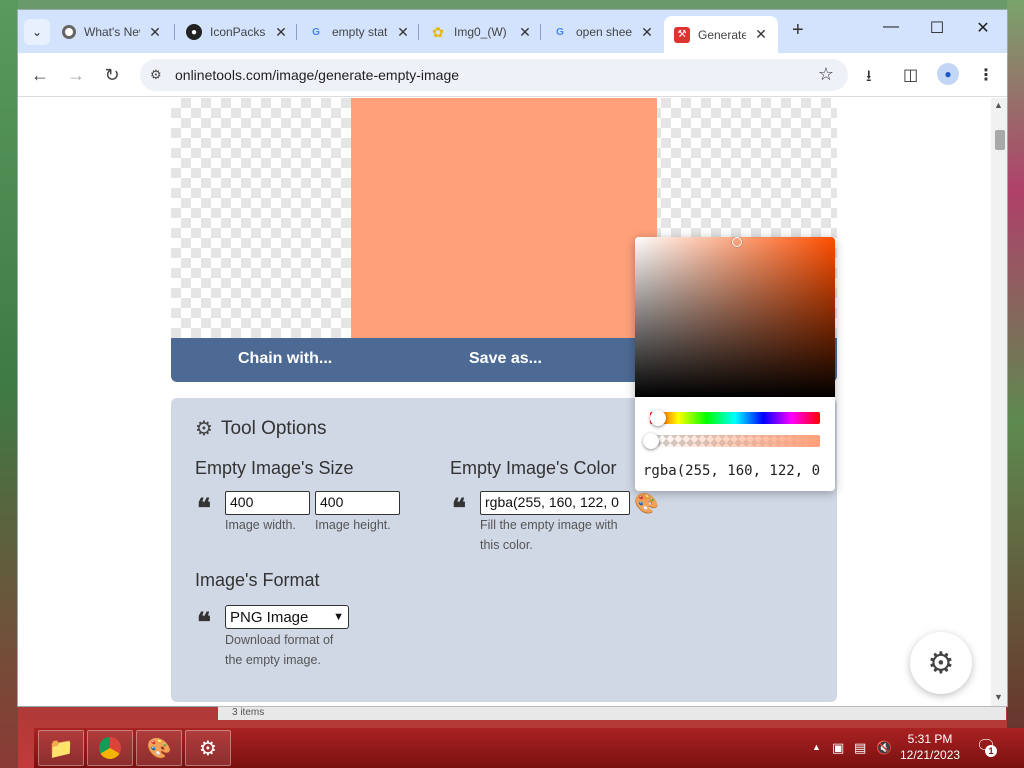 Image resolution: width=1024 pixels, height=768 pixels. Describe the element at coordinates (194, 32) in the screenshot. I see `github-icon: ●` at that location.